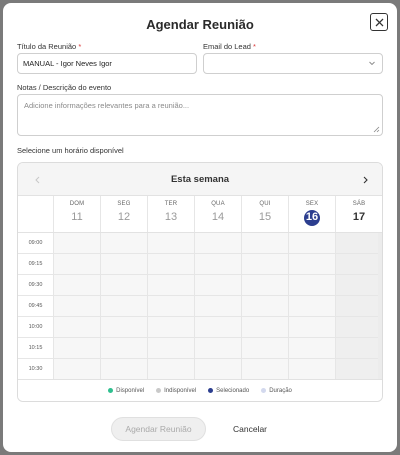  Describe the element at coordinates (265, 204) in the screenshot. I see `day-name: QUI` at that location.